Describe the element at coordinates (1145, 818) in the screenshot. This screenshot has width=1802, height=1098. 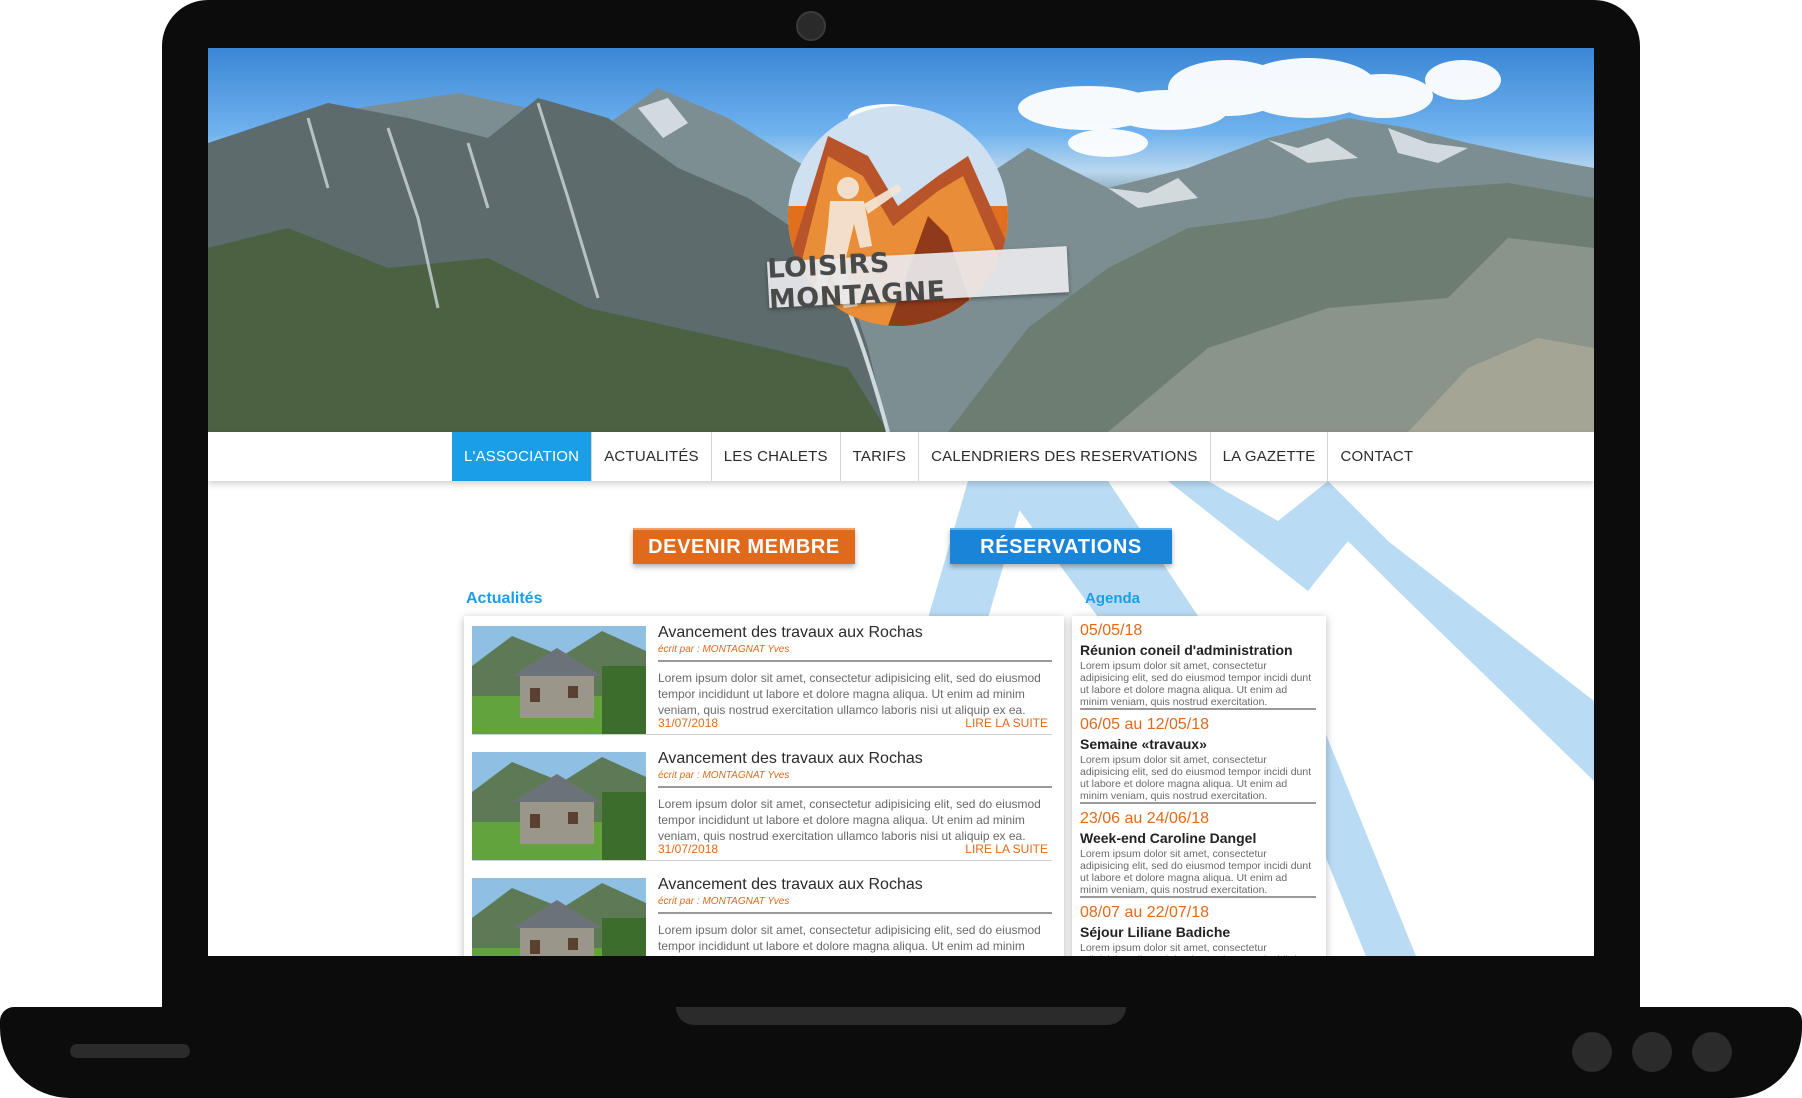
I see `agenda-date: 23/06 au 24/06/18` at that location.